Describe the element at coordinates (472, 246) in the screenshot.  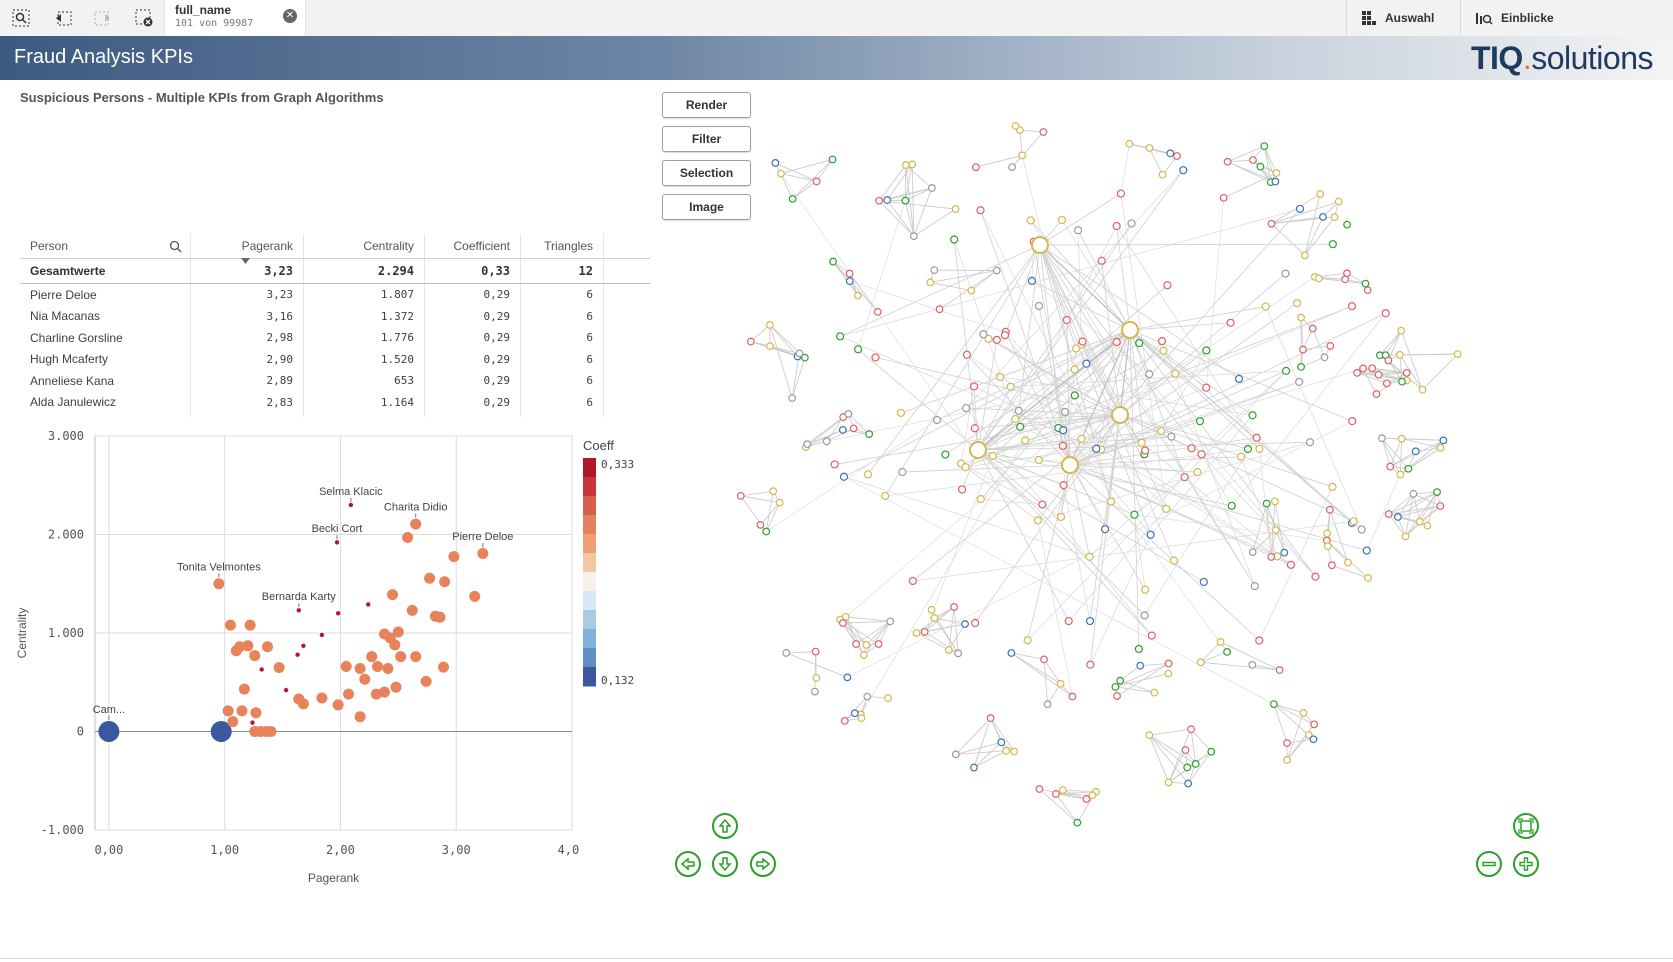
I see `column-header-coefficient: Coefficient` at that location.